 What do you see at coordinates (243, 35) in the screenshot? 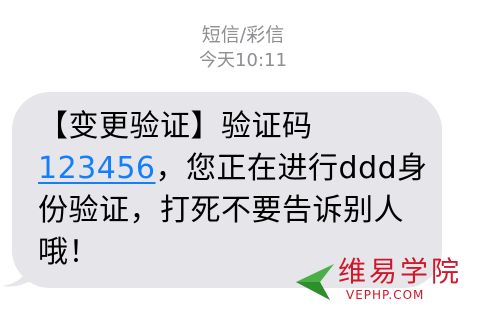
I see `message-type-label: 短信/彩信` at bounding box center [243, 35].